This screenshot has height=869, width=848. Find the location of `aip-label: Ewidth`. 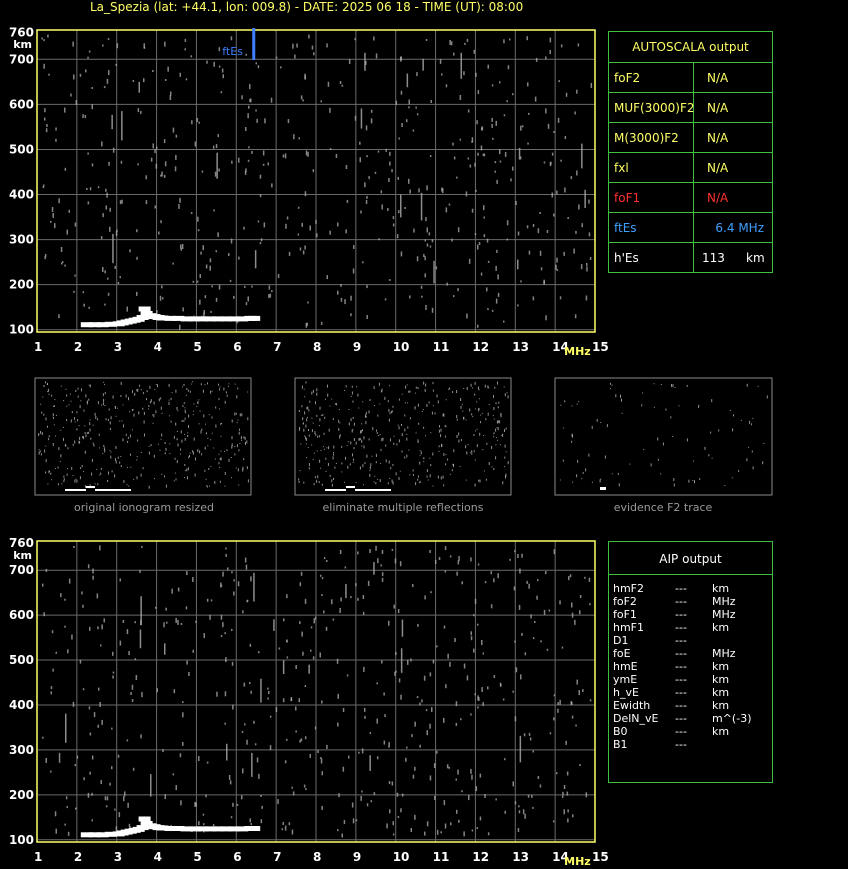

aip-label: Ewidth is located at coordinates (632, 705).